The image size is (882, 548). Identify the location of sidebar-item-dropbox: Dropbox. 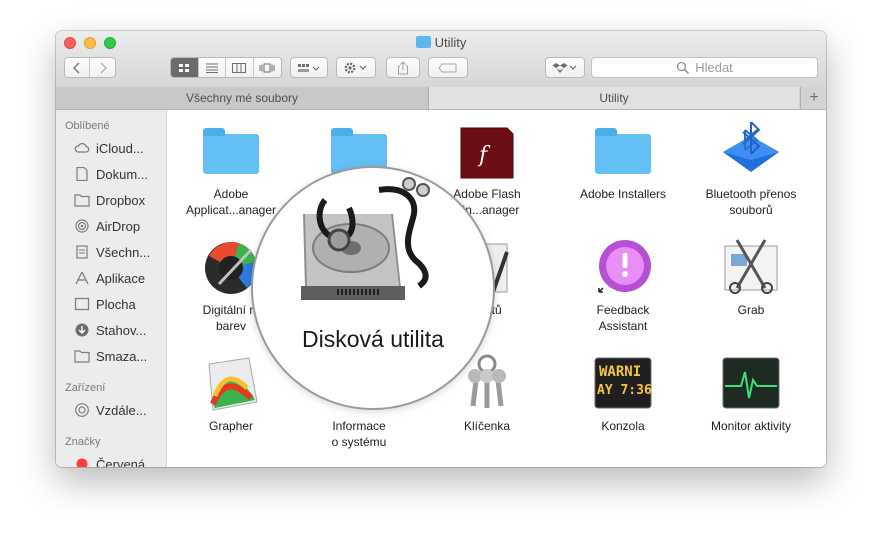
(109, 200).